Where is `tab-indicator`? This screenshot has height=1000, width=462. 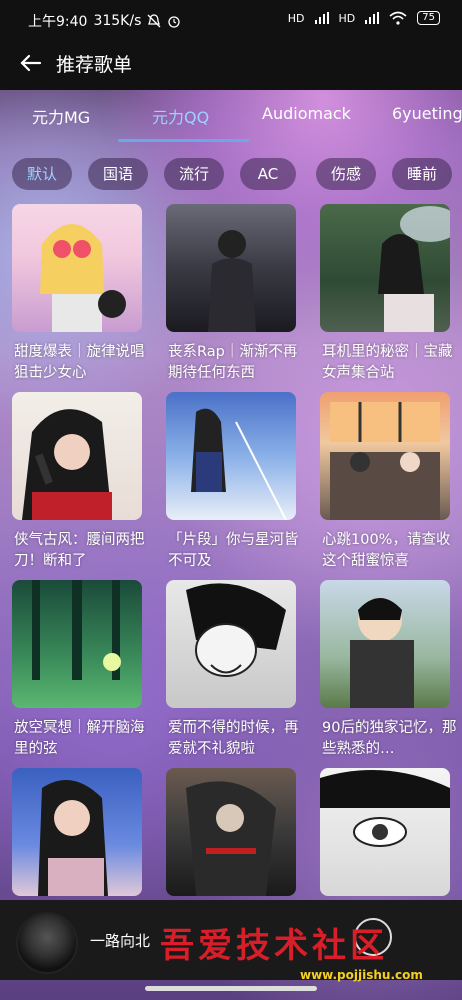 tab-indicator is located at coordinates (184, 140).